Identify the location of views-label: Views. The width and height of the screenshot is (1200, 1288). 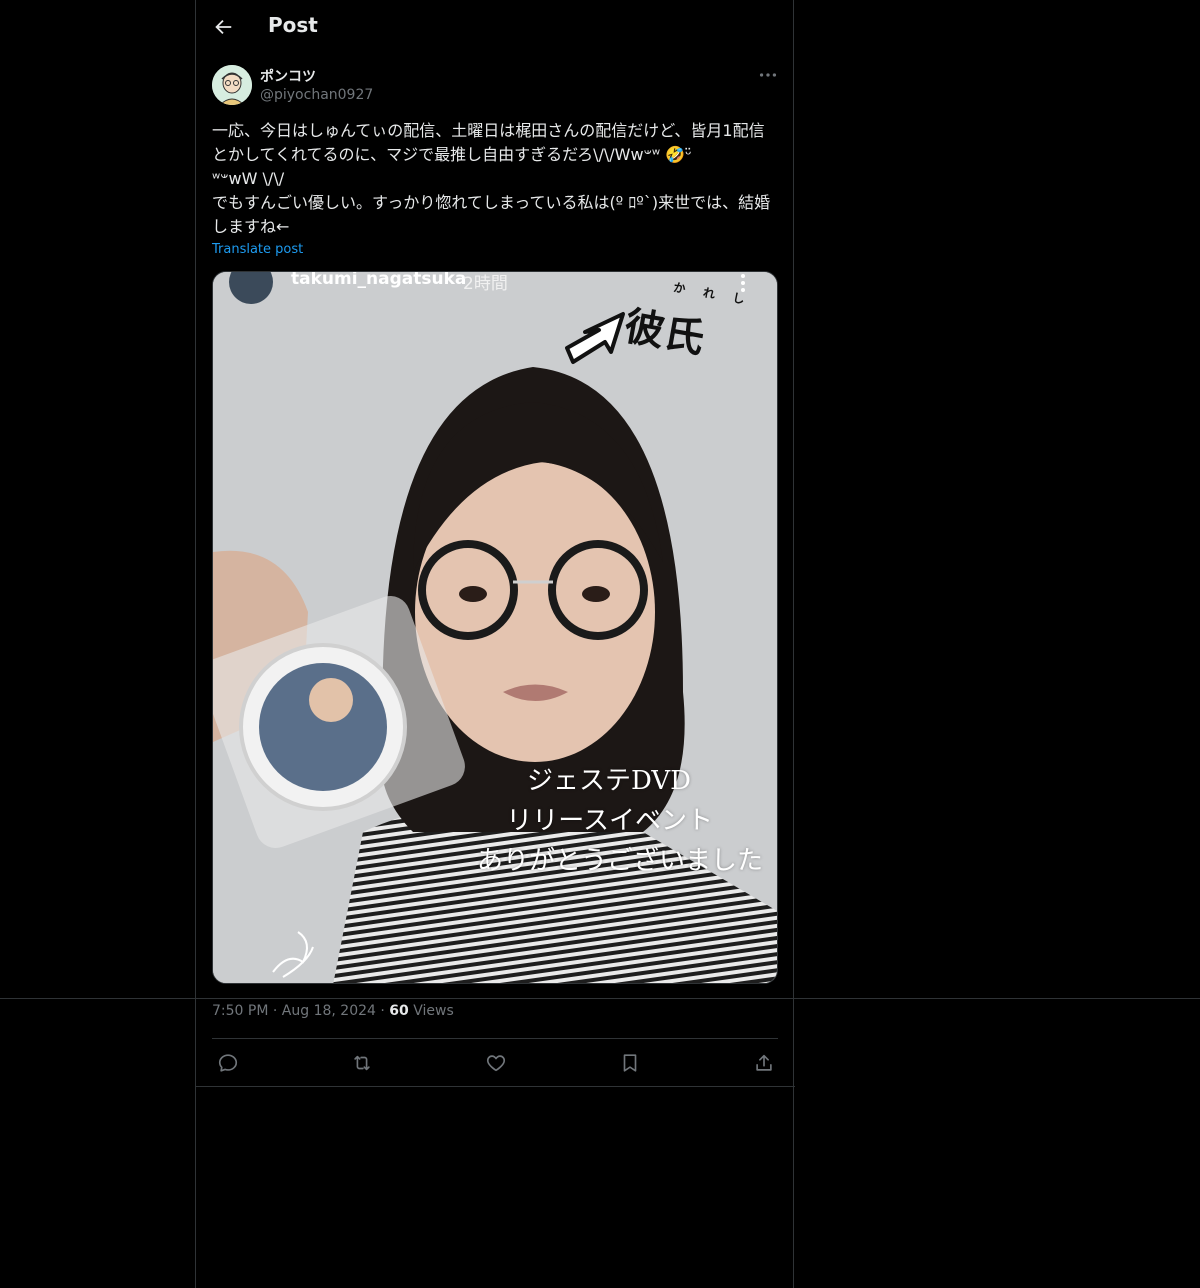
(433, 1011).